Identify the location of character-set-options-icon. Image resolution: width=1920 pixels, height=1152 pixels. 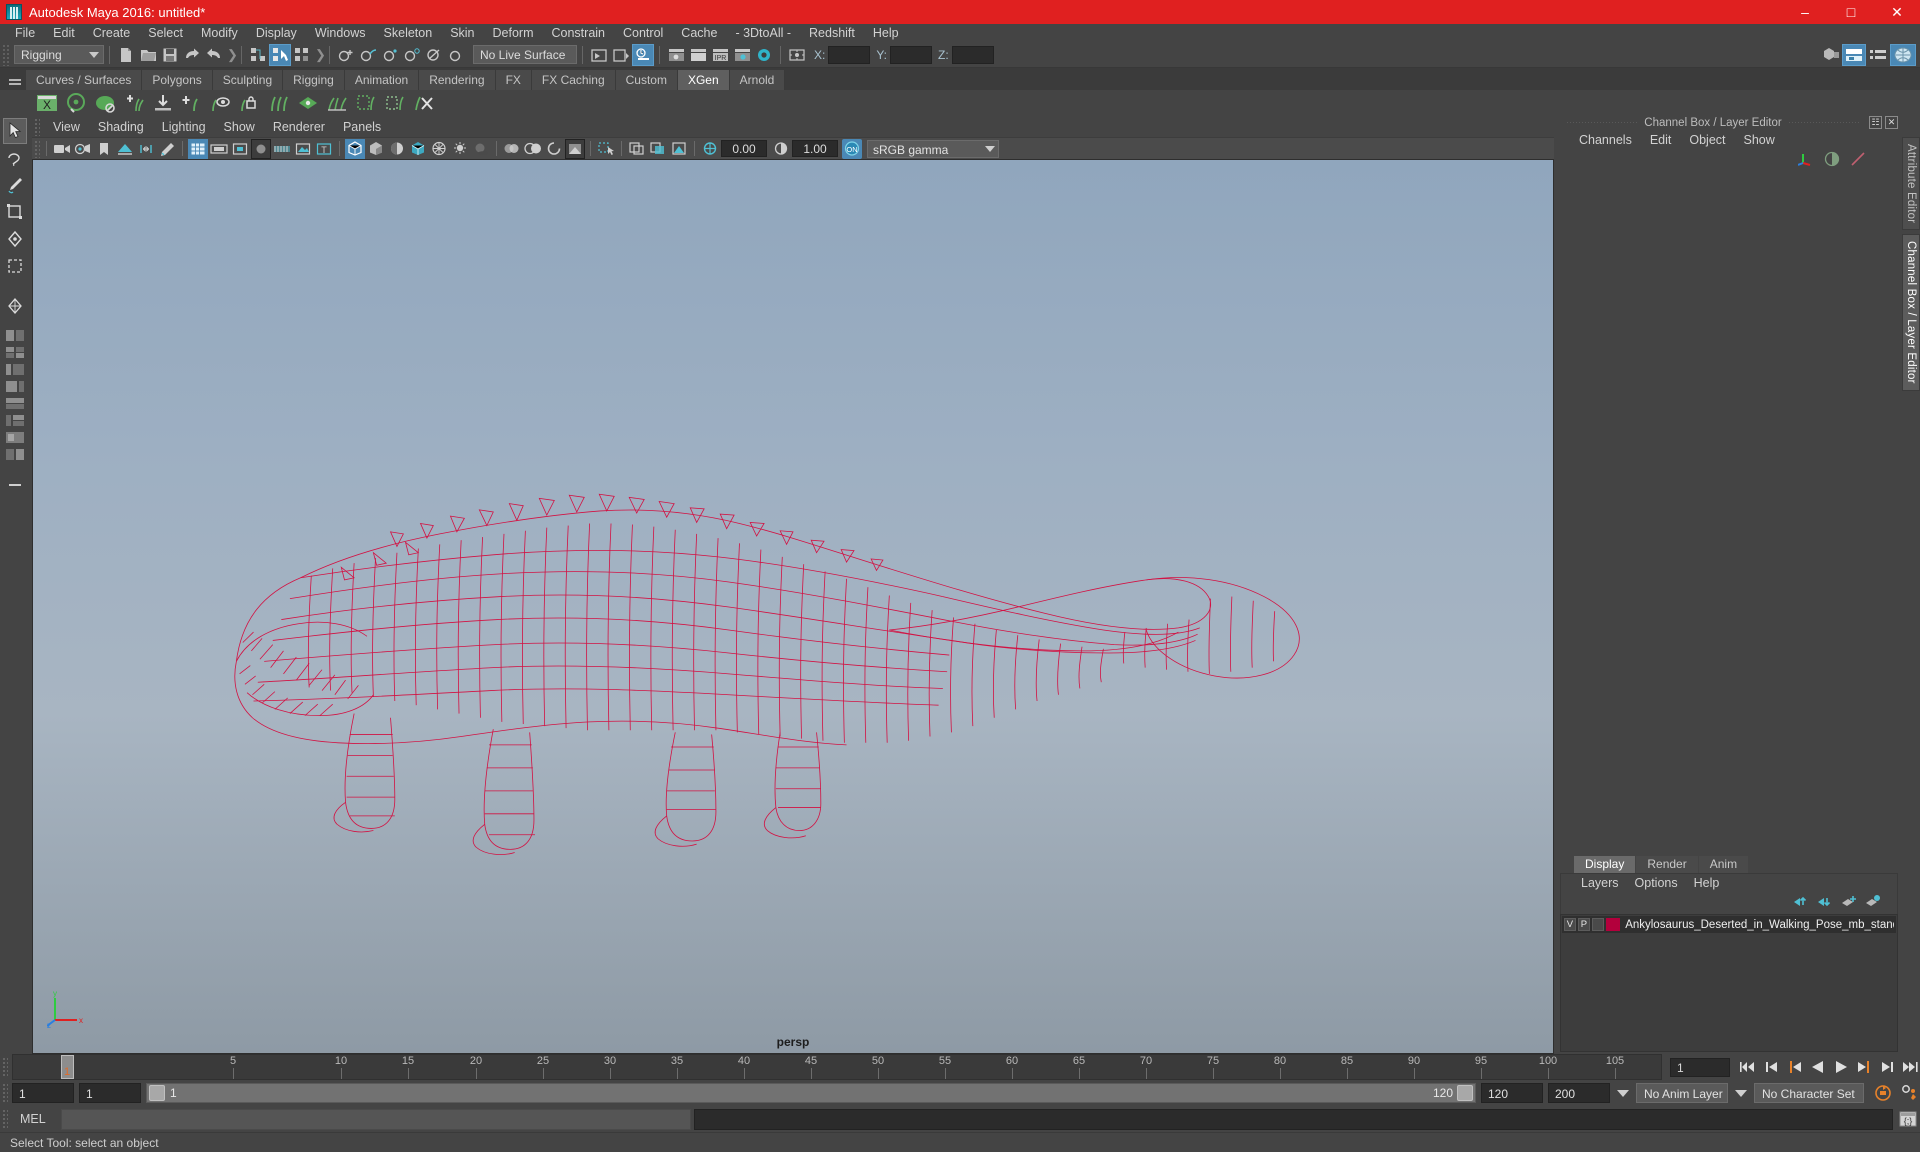
(1741, 1093).